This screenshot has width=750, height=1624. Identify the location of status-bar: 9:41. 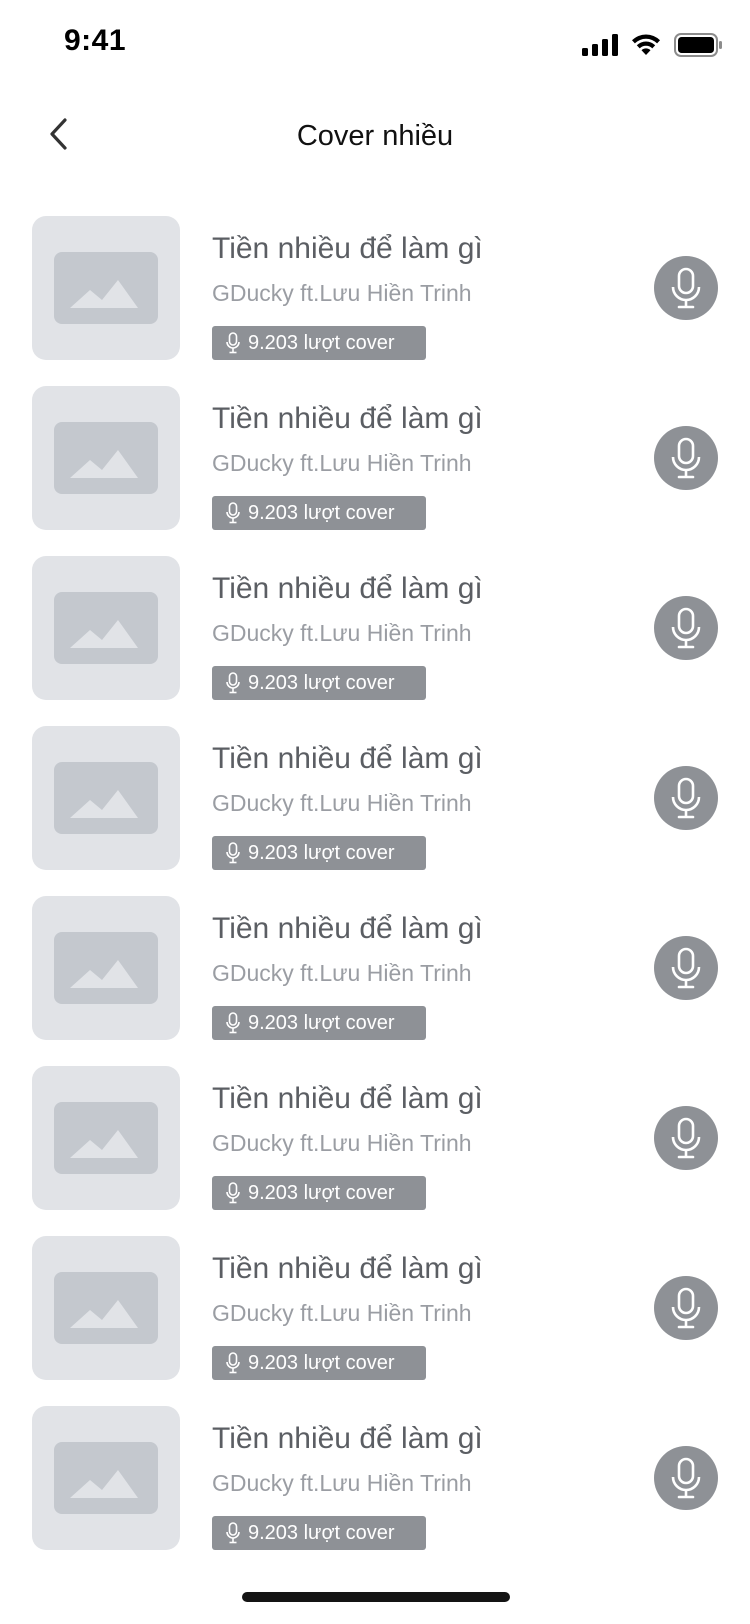
(375, 45).